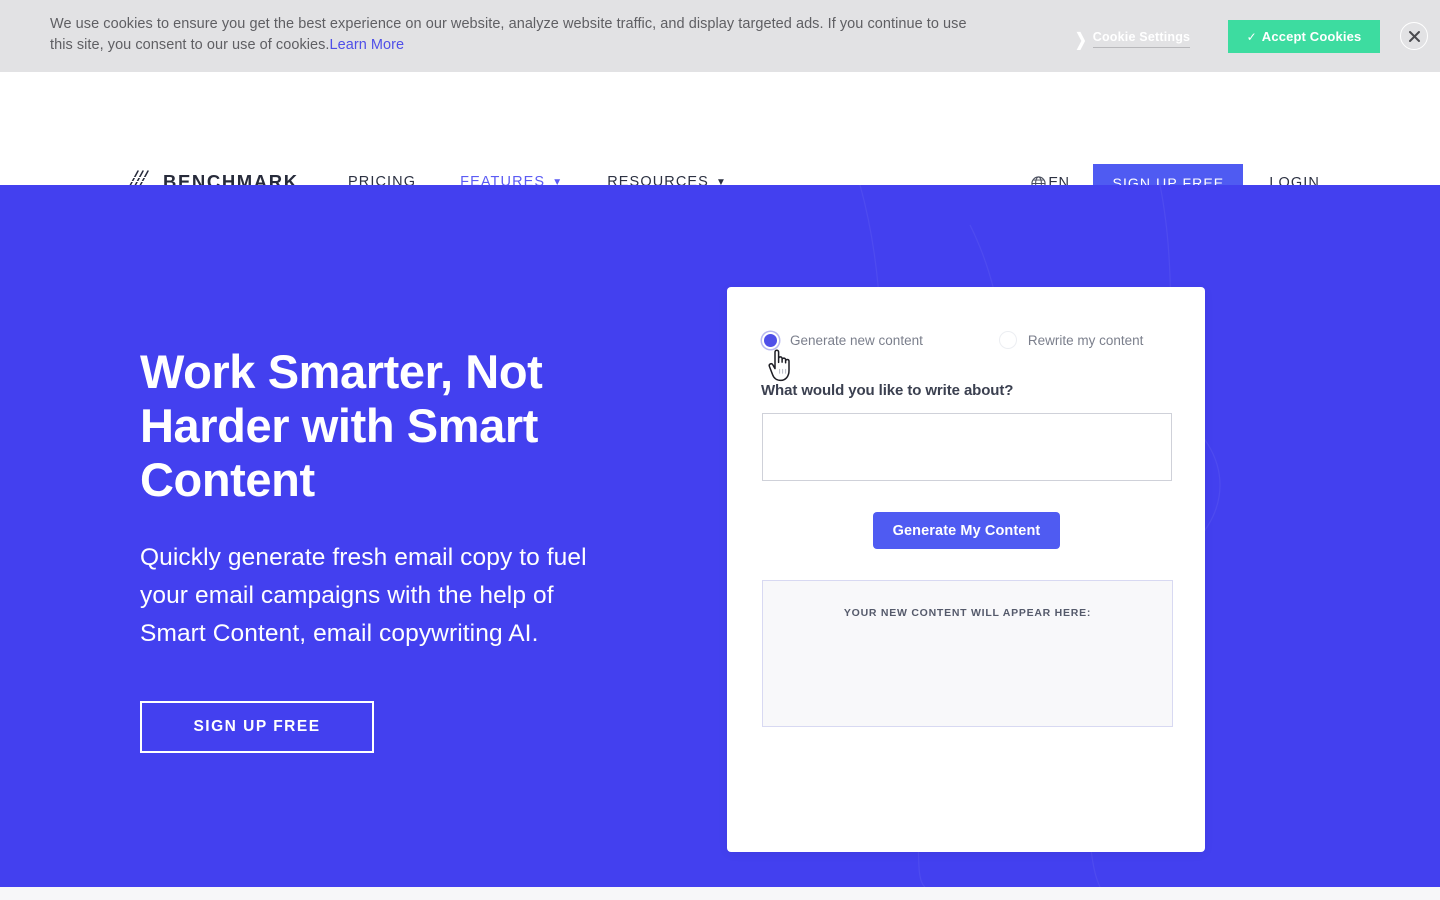 The height and width of the screenshot is (900, 1440). I want to click on chevron-right-icon: ❯, so click(1081, 39).